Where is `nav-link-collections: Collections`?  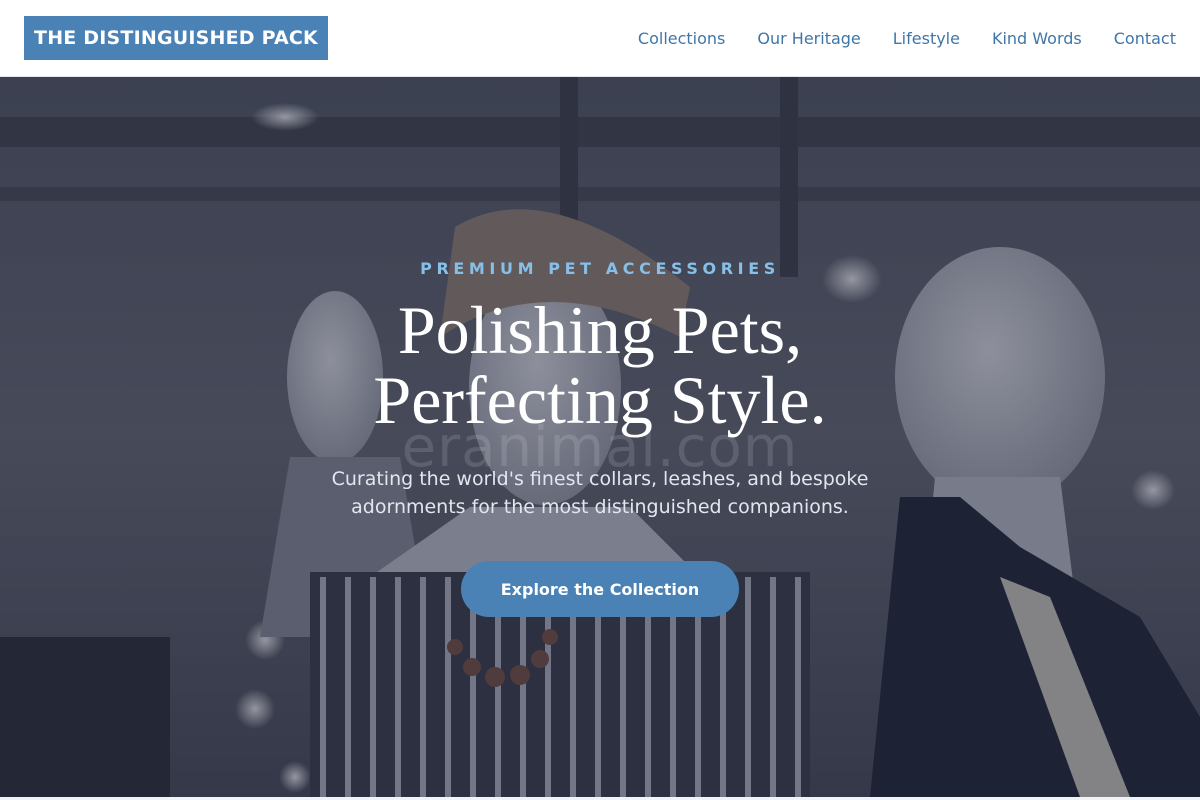 nav-link-collections: Collections is located at coordinates (681, 38).